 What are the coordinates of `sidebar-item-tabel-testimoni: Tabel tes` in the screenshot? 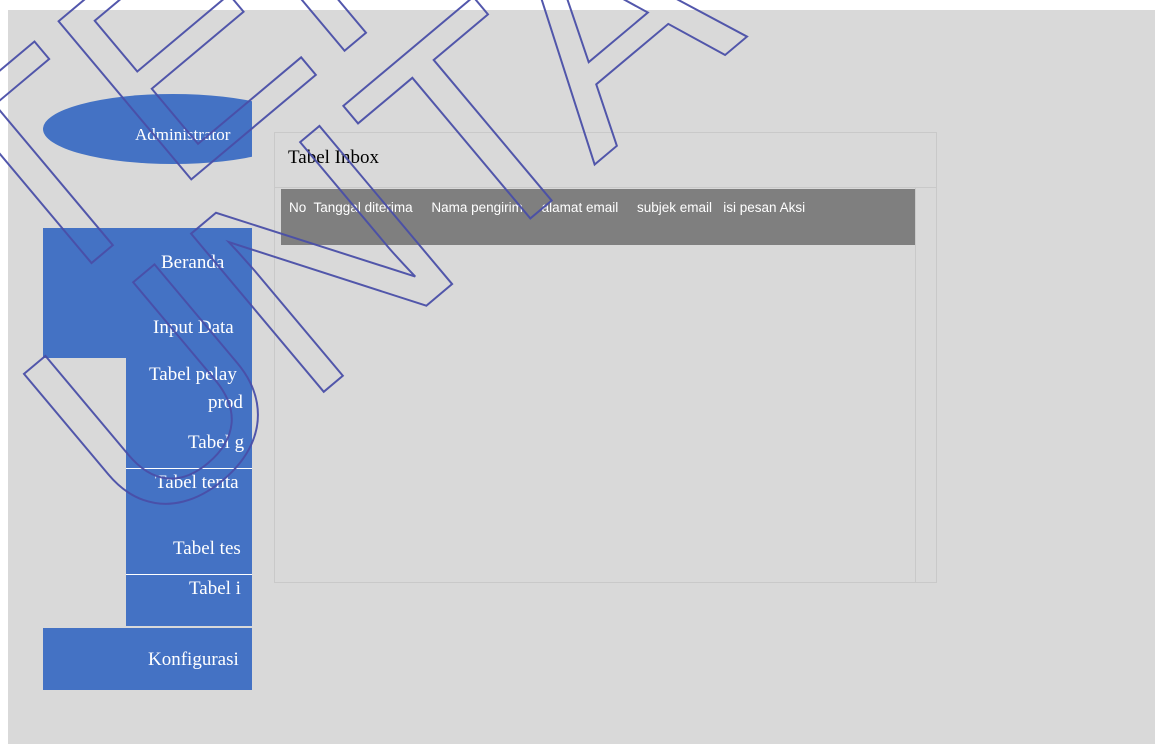 It's located at (207, 549).